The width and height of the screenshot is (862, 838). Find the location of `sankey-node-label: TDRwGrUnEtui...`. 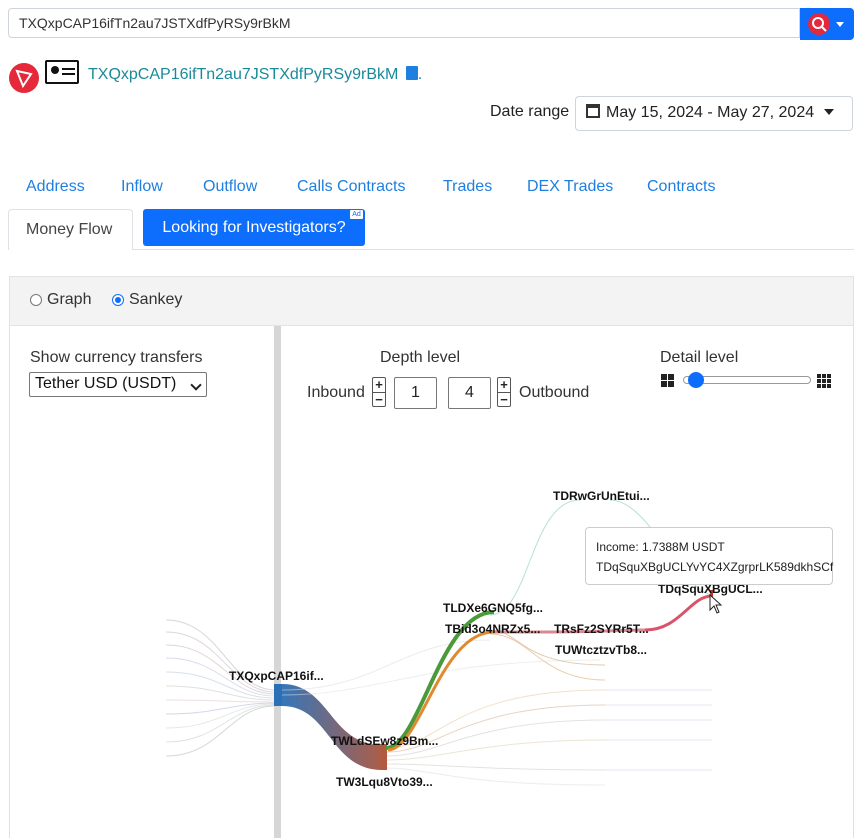

sankey-node-label: TDRwGrUnEtui... is located at coordinates (601, 496).